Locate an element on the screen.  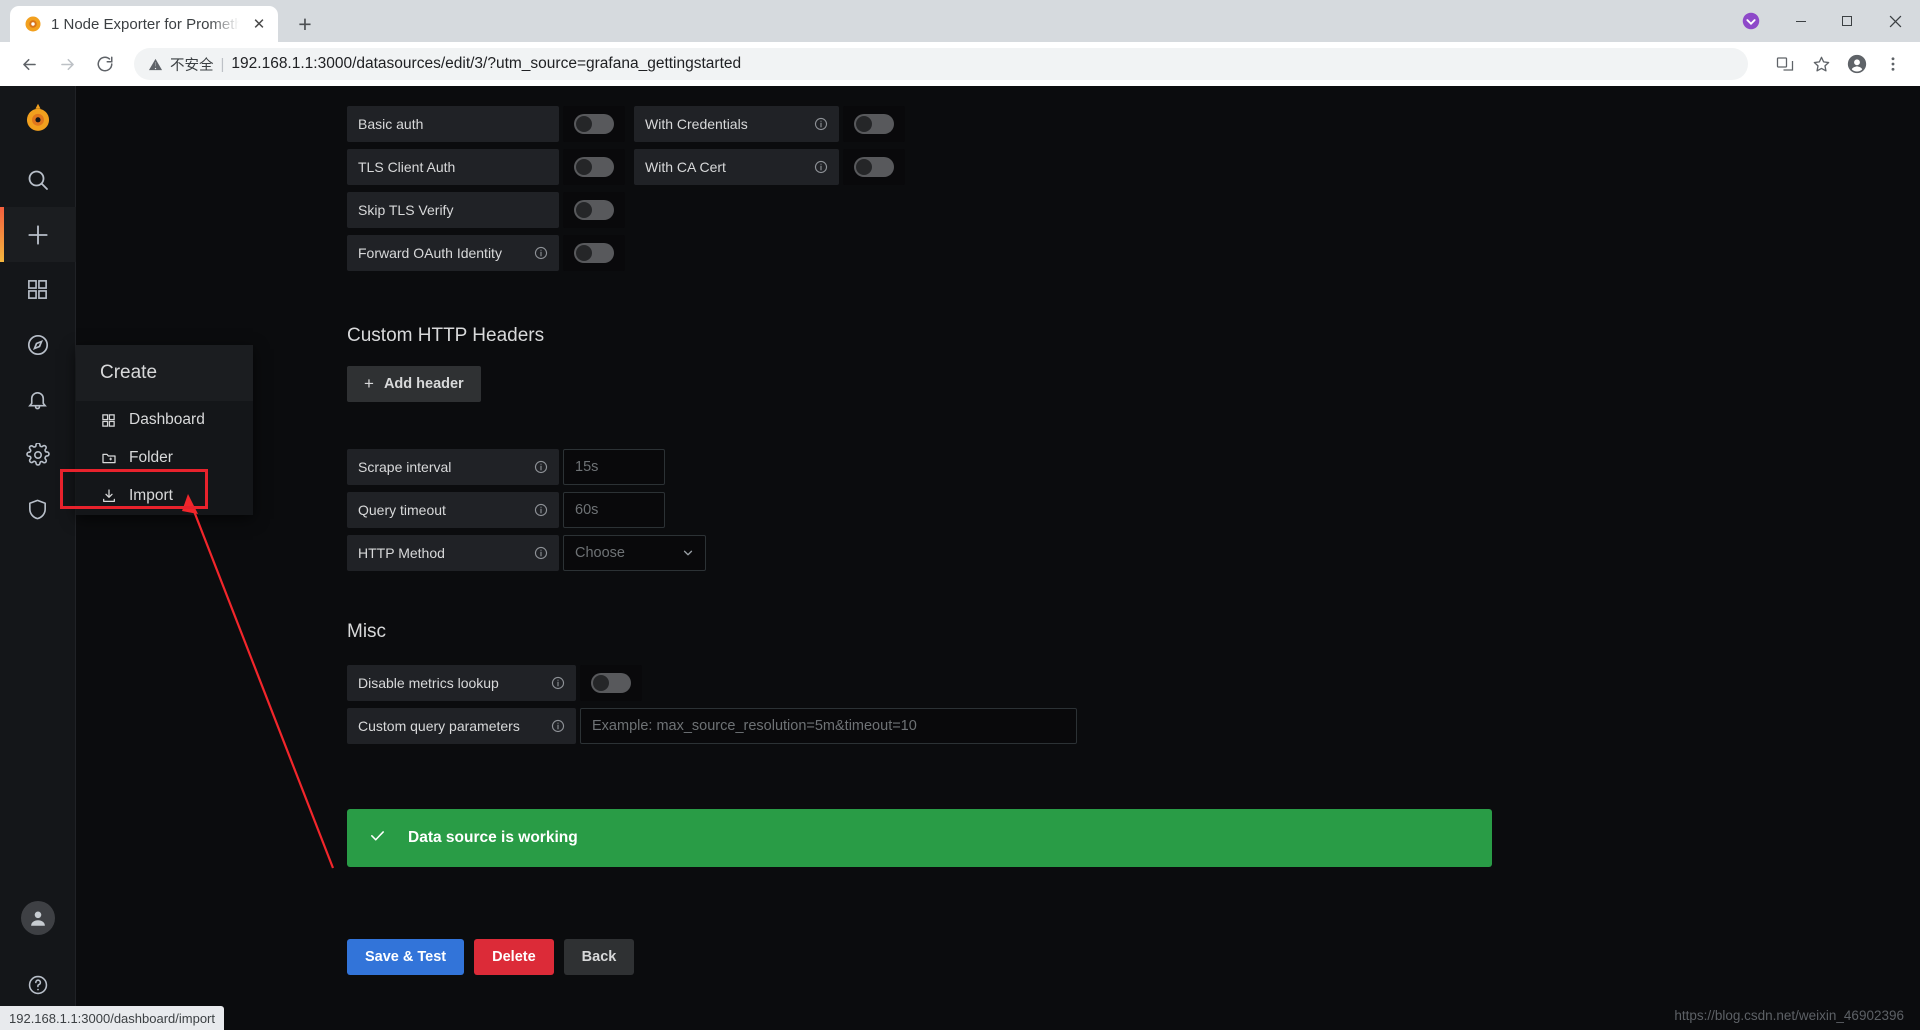
window-controls is located at coordinates (1822, 21).